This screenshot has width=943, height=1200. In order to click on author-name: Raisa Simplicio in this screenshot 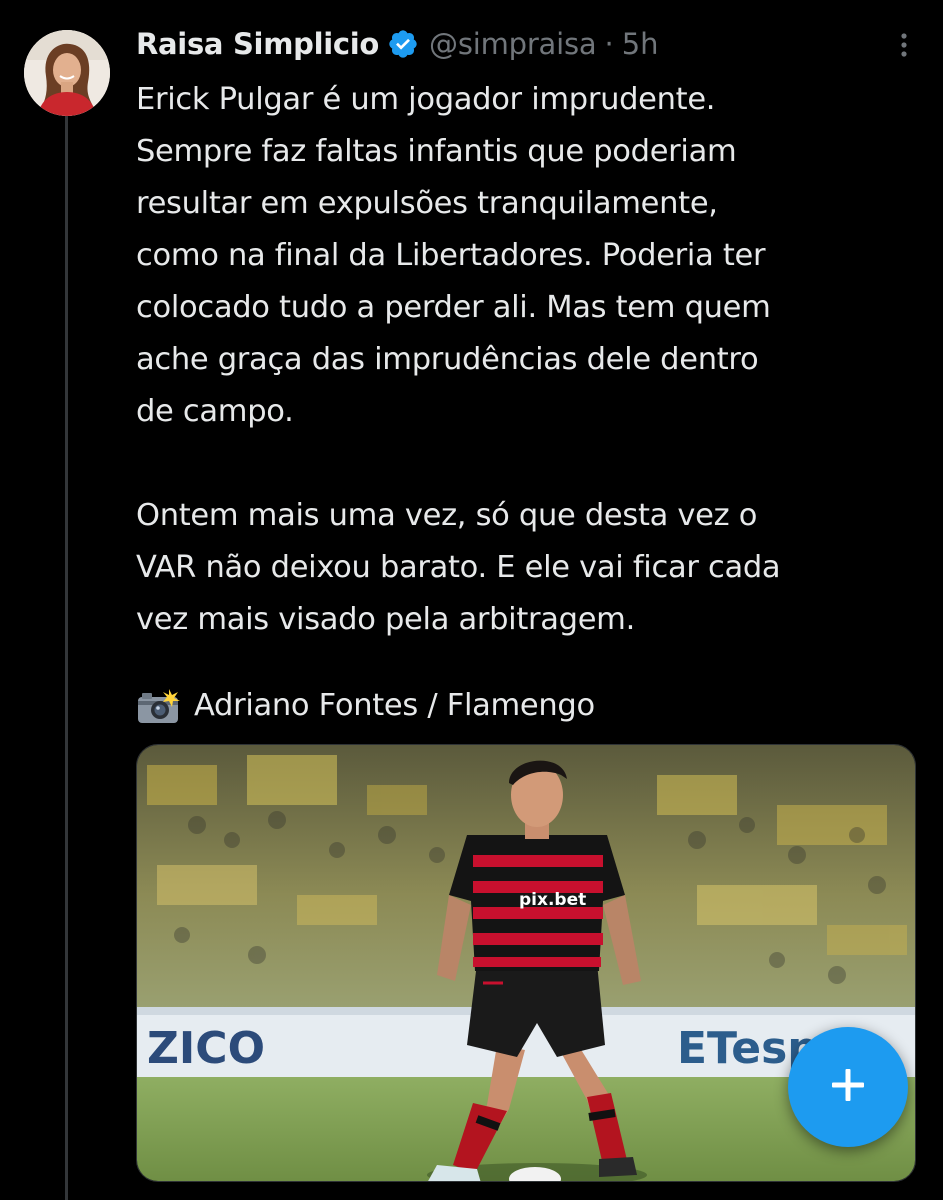, I will do `click(257, 44)`.